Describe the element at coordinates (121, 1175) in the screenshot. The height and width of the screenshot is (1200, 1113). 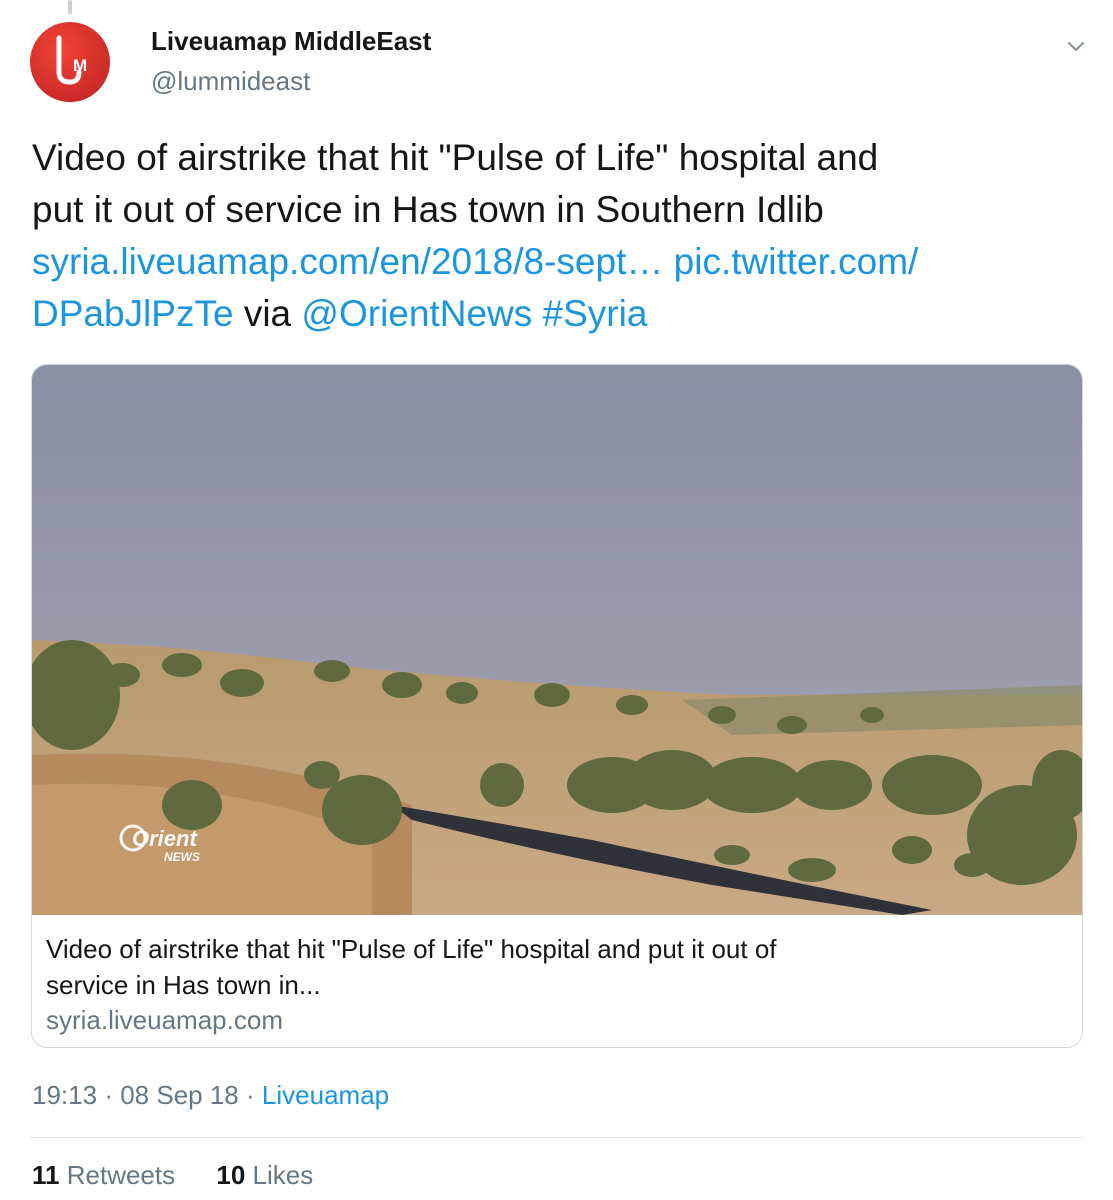
I see `retweets-label: Retweets` at that location.